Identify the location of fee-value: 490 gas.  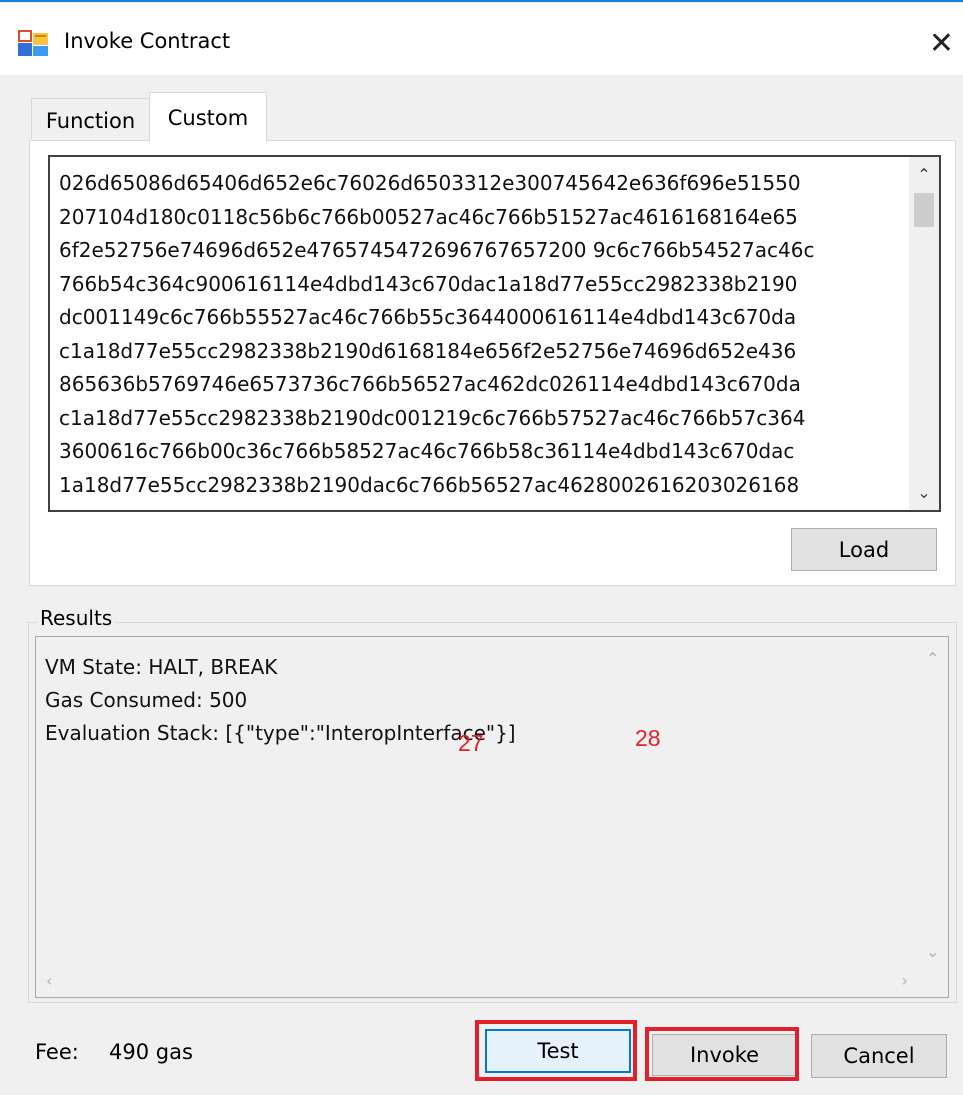
(151, 1052).